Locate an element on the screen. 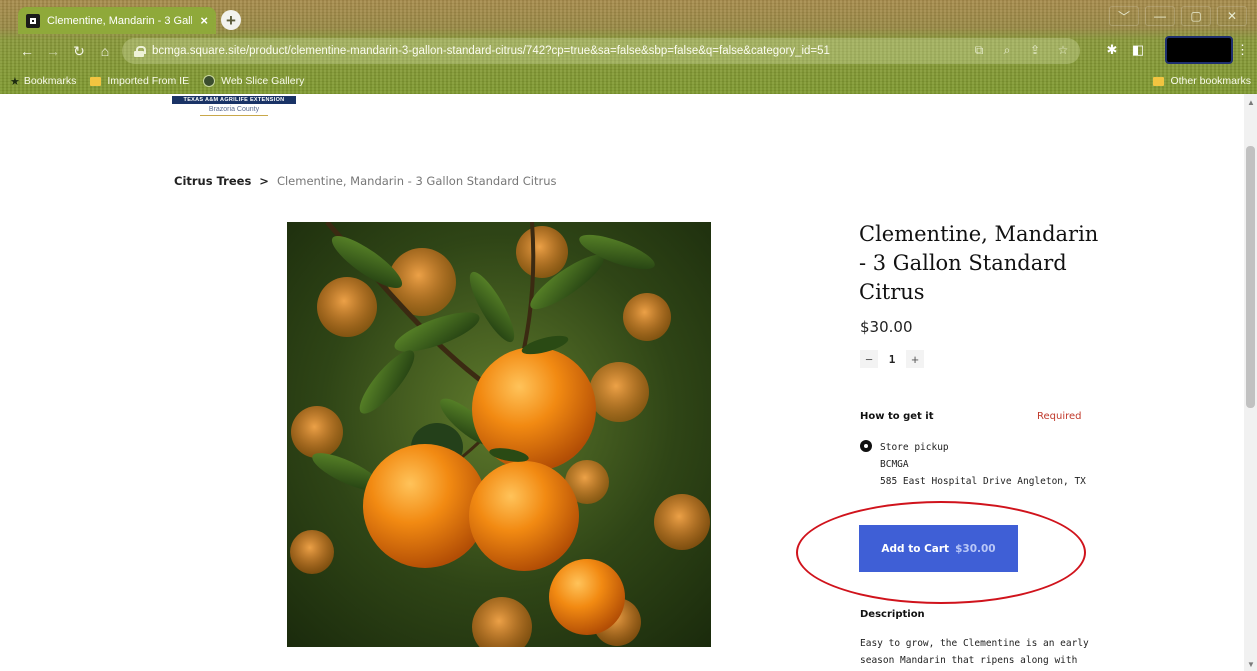 Image resolution: width=1257 pixels, height=671 pixels. quantity-increase-button: + is located at coordinates (915, 359).